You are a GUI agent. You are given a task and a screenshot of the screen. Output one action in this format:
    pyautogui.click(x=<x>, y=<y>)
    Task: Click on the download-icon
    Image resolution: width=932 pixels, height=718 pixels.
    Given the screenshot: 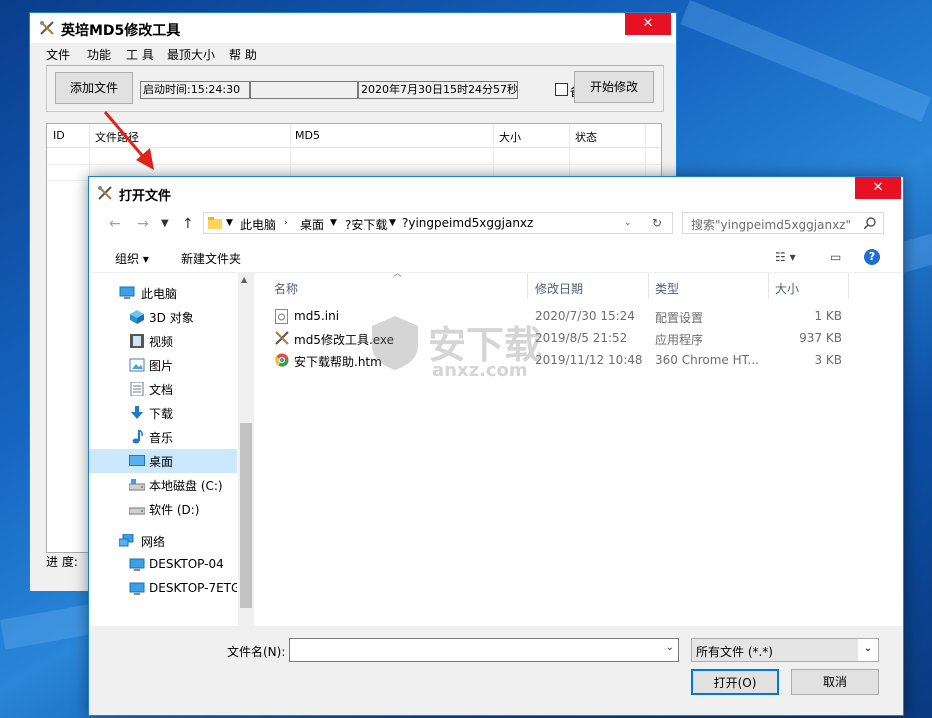 What is the action you would take?
    pyautogui.click(x=137, y=412)
    